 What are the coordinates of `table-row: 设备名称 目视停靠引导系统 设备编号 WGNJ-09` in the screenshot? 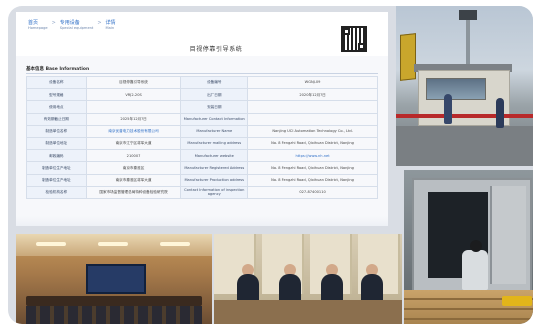 It's located at (202, 82).